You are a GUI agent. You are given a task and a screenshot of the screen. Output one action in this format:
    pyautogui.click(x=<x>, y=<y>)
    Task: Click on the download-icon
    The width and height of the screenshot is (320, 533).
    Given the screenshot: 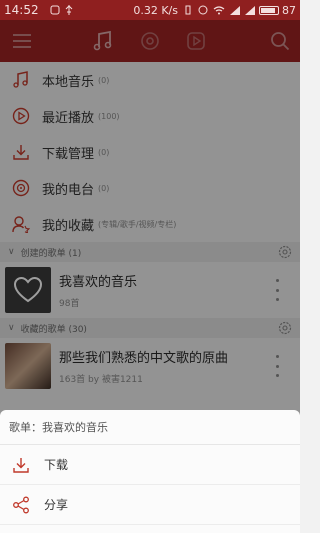 What is the action you would take?
    pyautogui.click(x=21, y=465)
    